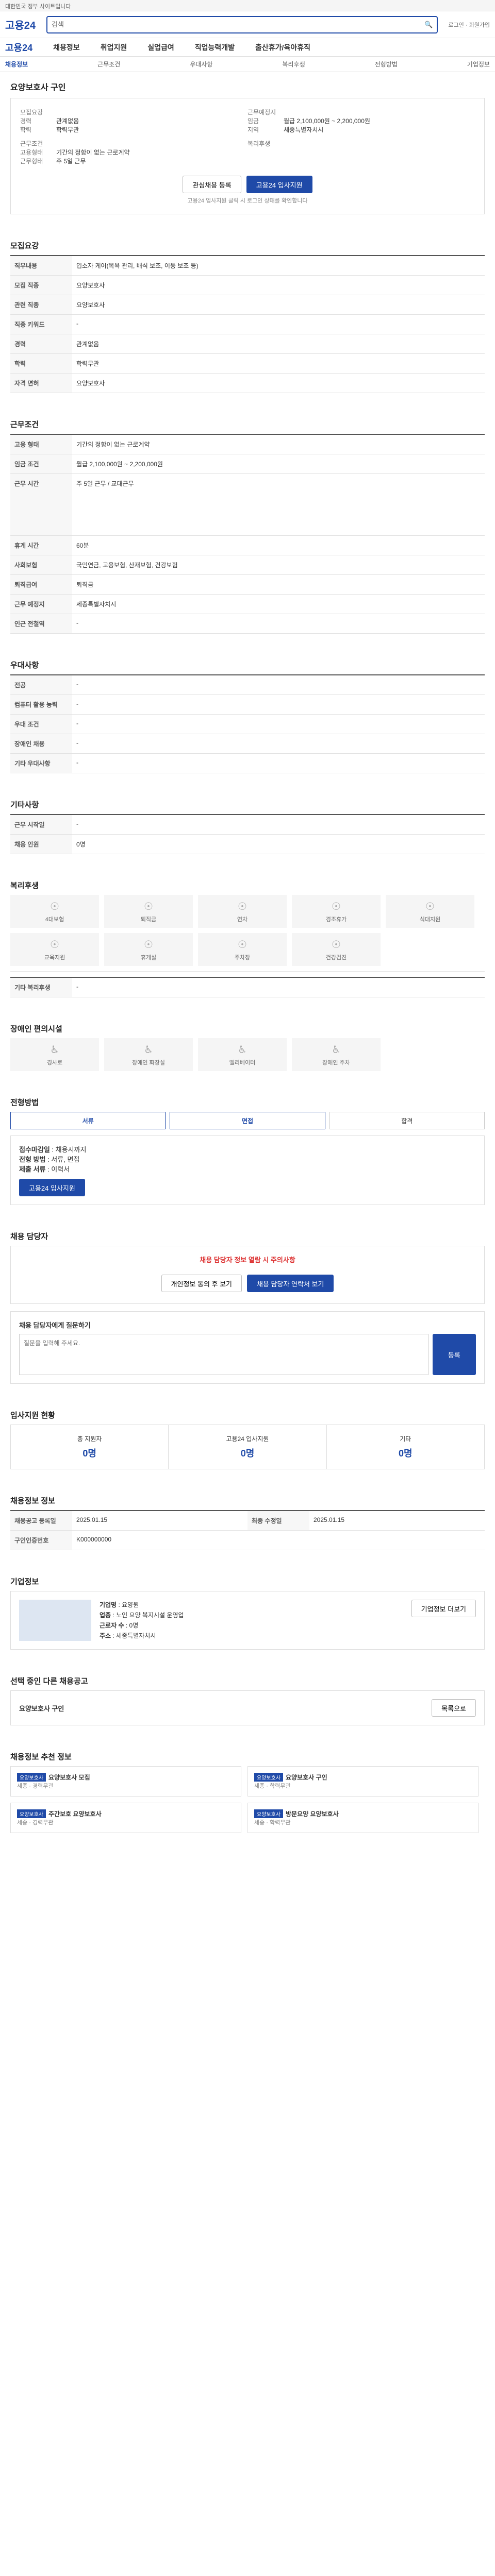 The width and height of the screenshot is (495, 2576). I want to click on main-nav: 고용24 채용정보 취업지원 실업급여 직업능력개발 출산휴가/육아휴직, so click(247, 47).